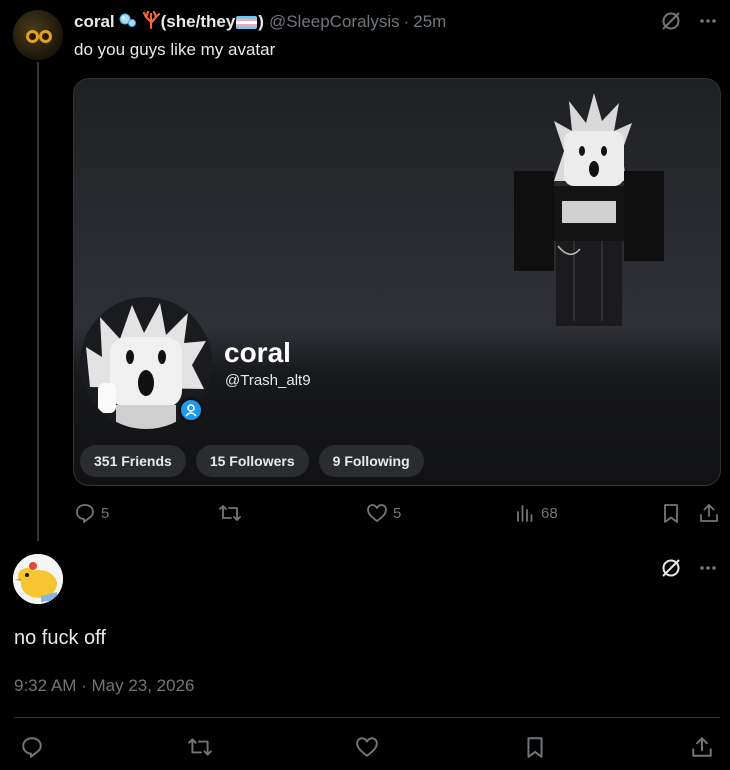  I want to click on coral-emoji-icon, so click(151, 21).